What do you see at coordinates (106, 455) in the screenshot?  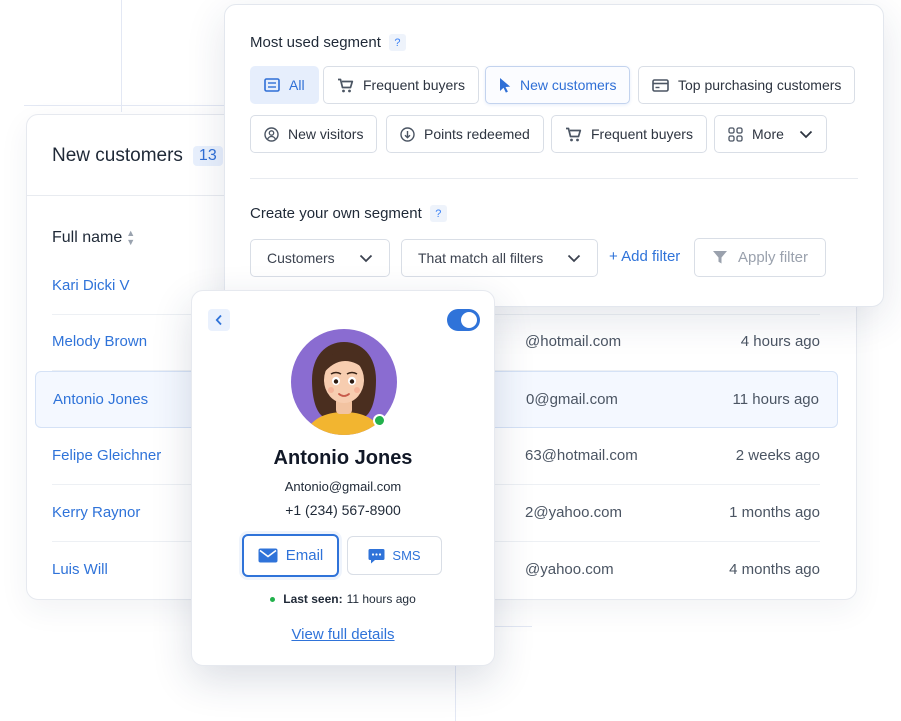 I see `customer-name-link: Felipe Gleichner` at bounding box center [106, 455].